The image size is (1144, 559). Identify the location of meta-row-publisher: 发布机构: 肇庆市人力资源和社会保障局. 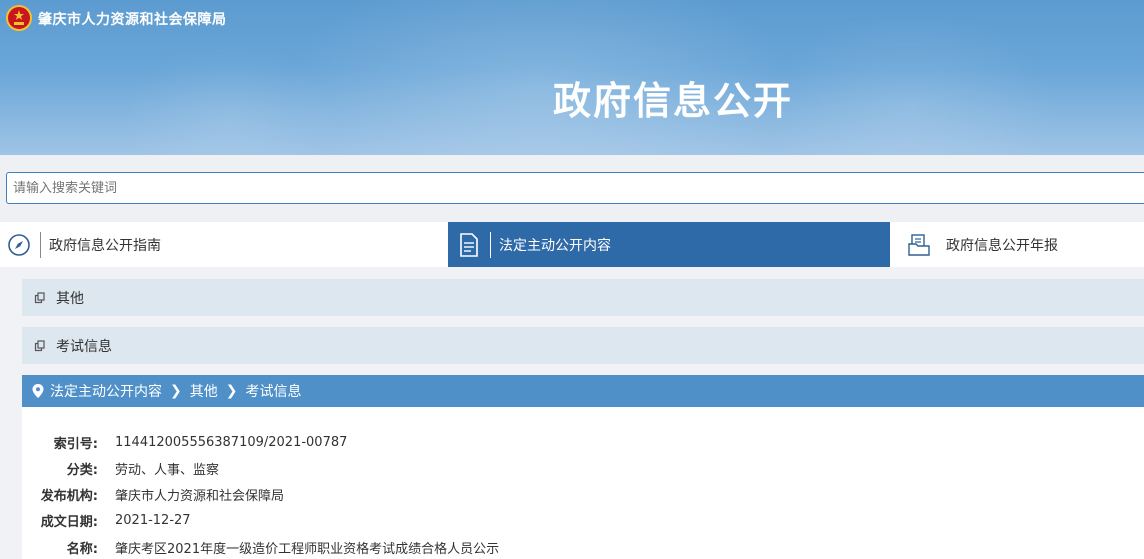
(153, 494).